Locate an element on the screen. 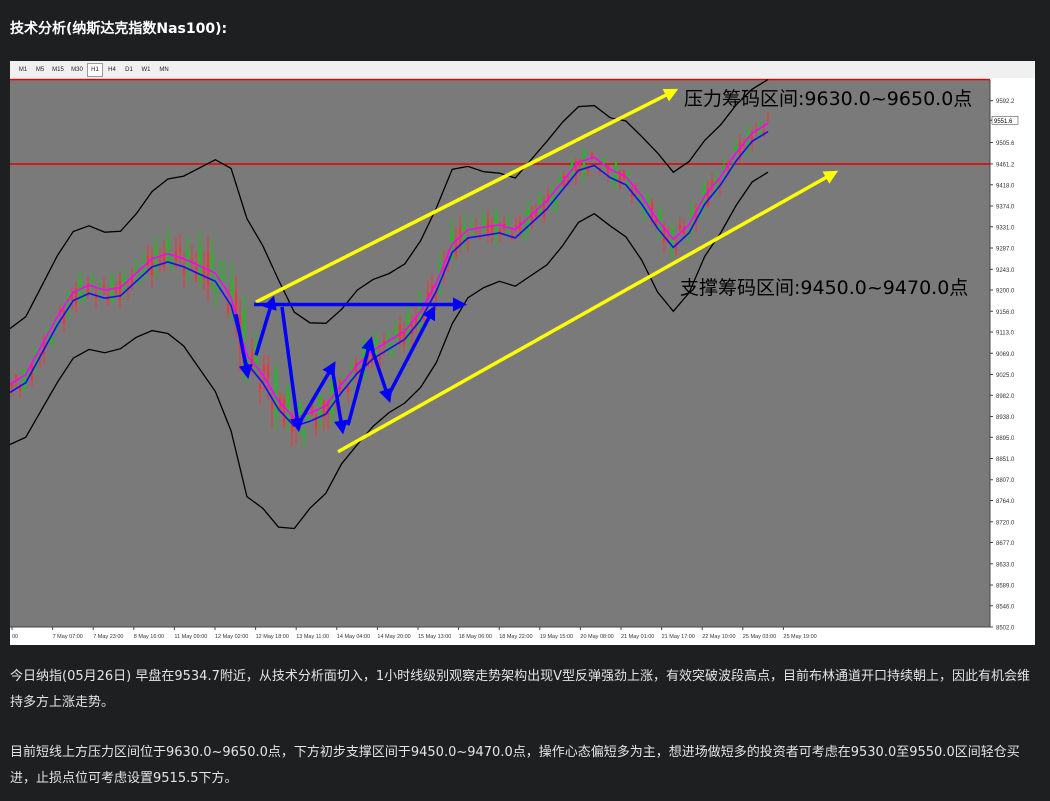  current-price-label: 9551.6 is located at coordinates (1003, 122).